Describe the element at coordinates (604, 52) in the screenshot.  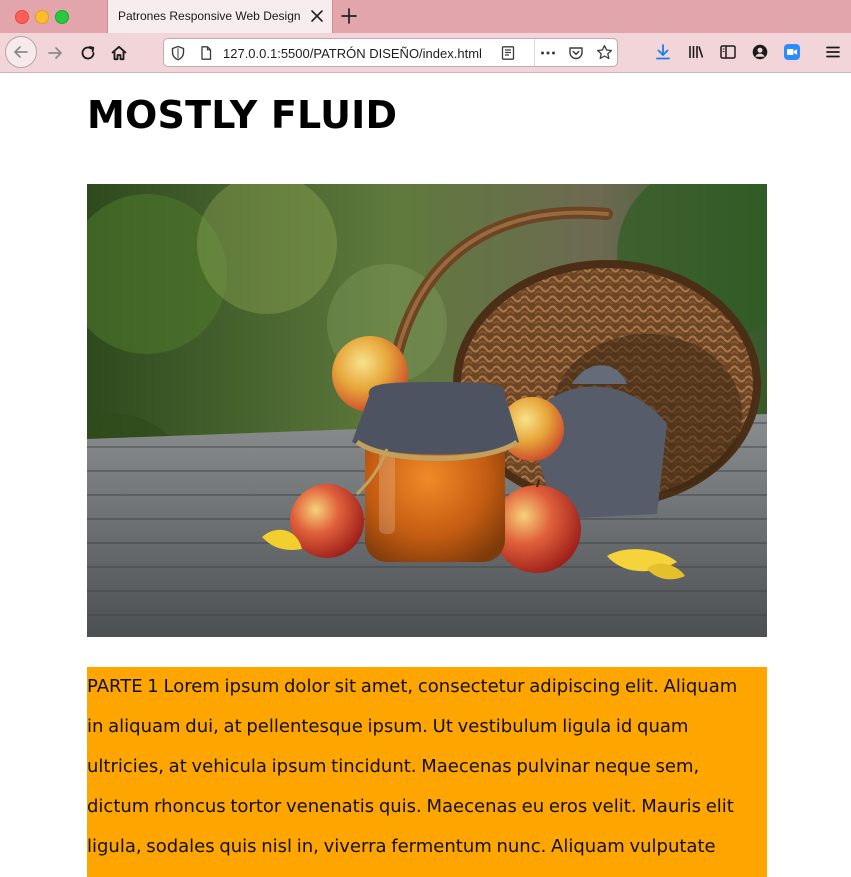
I see `star-icon` at that location.